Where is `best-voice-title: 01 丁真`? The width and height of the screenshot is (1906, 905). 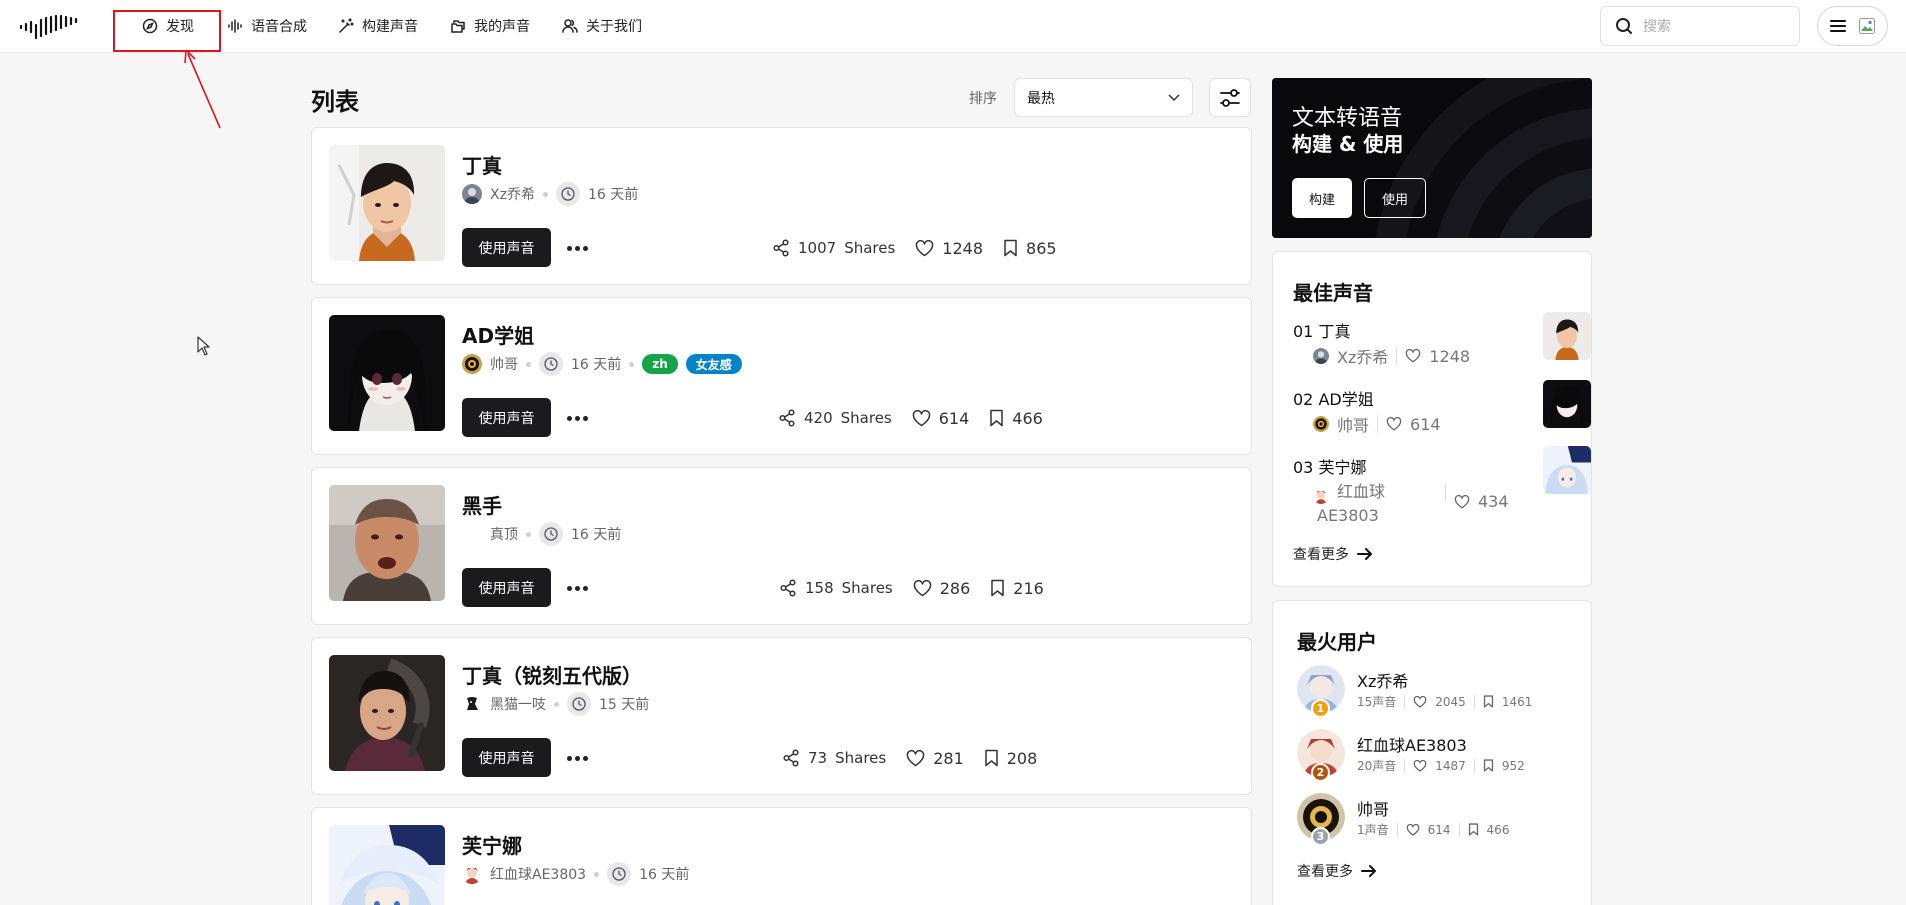 best-voice-title: 01 丁真 is located at coordinates (1321, 330).